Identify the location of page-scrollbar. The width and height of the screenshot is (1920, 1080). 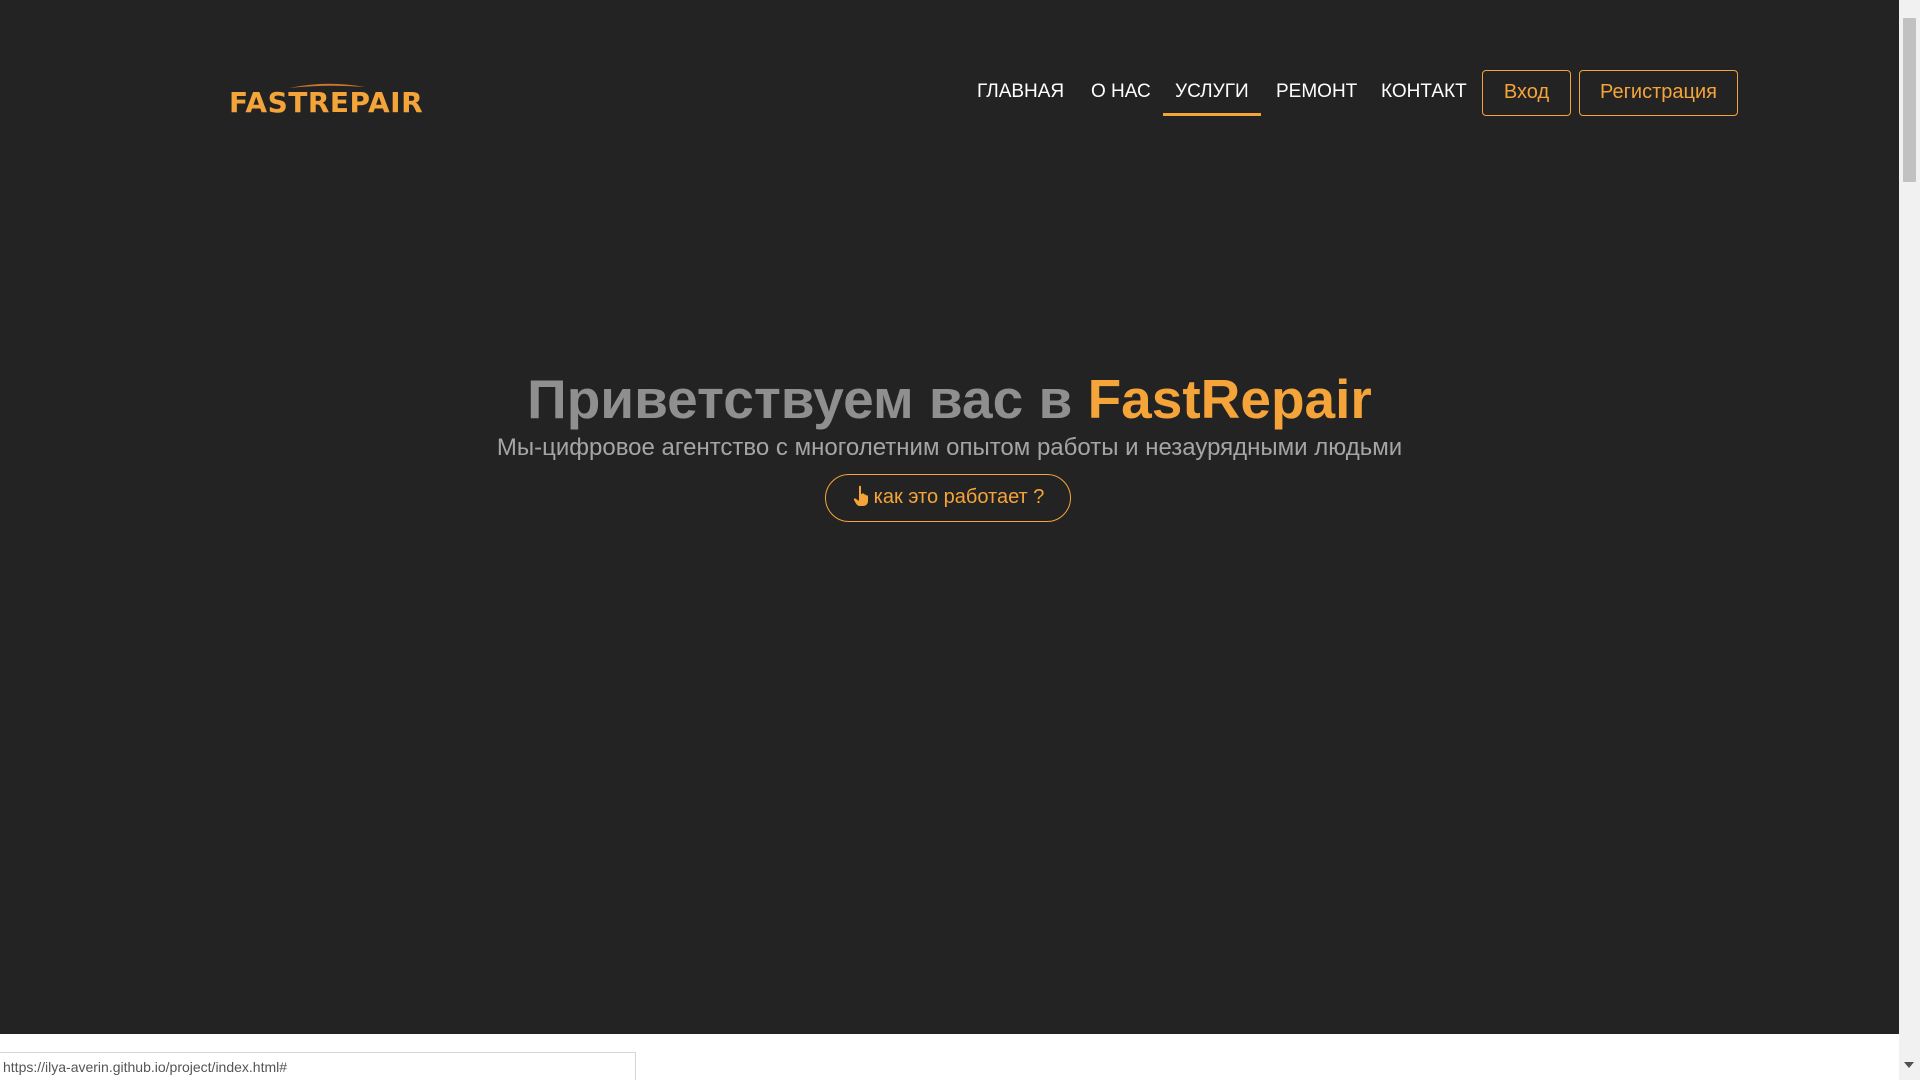
(1909, 540).